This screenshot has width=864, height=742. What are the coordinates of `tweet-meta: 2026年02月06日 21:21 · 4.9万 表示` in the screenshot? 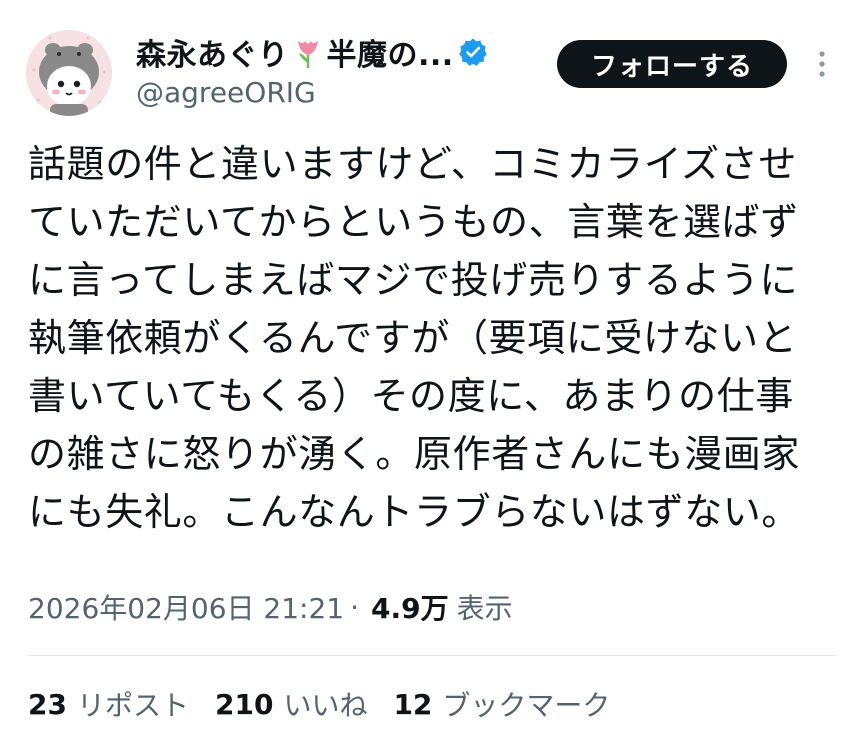 It's located at (270, 607).